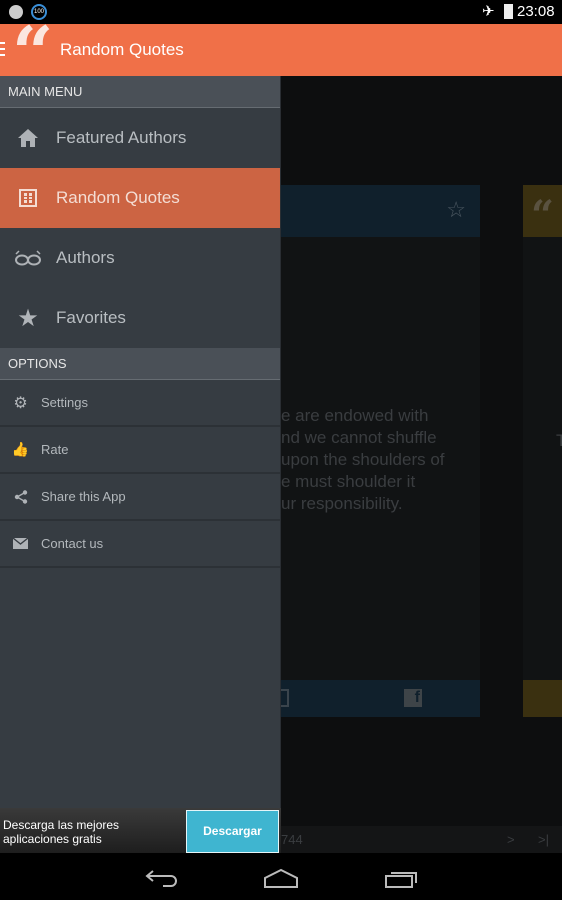 The image size is (562, 900). Describe the element at coordinates (543, 839) in the screenshot. I see `last-button: >|` at that location.